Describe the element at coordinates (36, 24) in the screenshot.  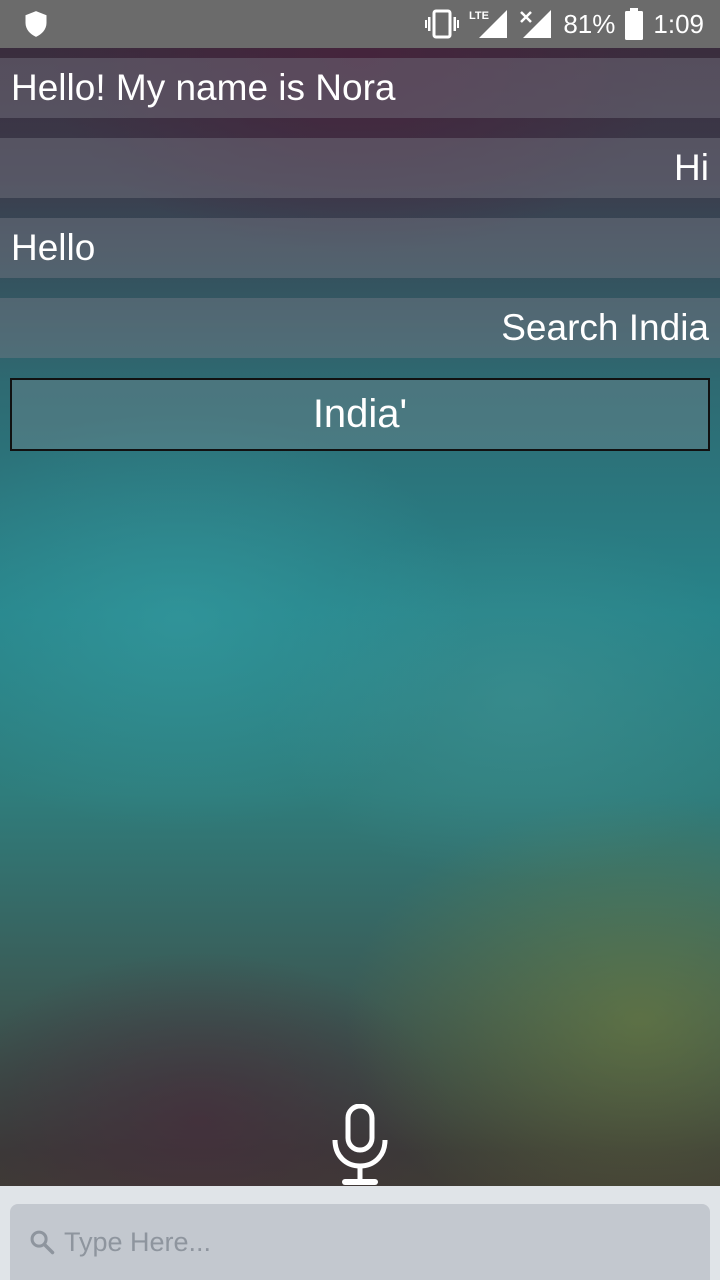
I see `shield-icon` at that location.